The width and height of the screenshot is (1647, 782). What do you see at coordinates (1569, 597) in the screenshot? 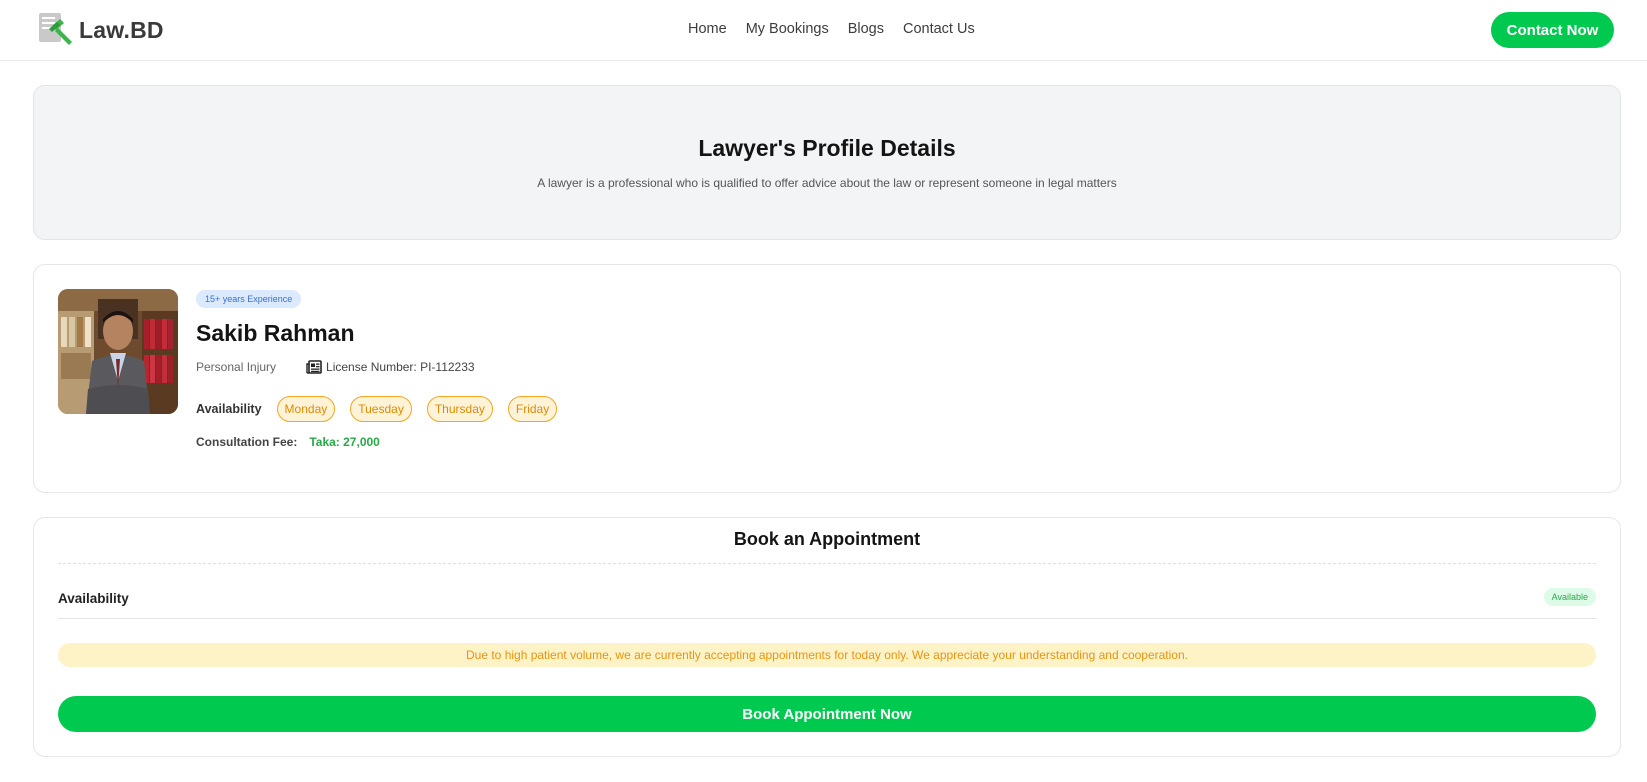
I see `status-badge: Available` at bounding box center [1569, 597].